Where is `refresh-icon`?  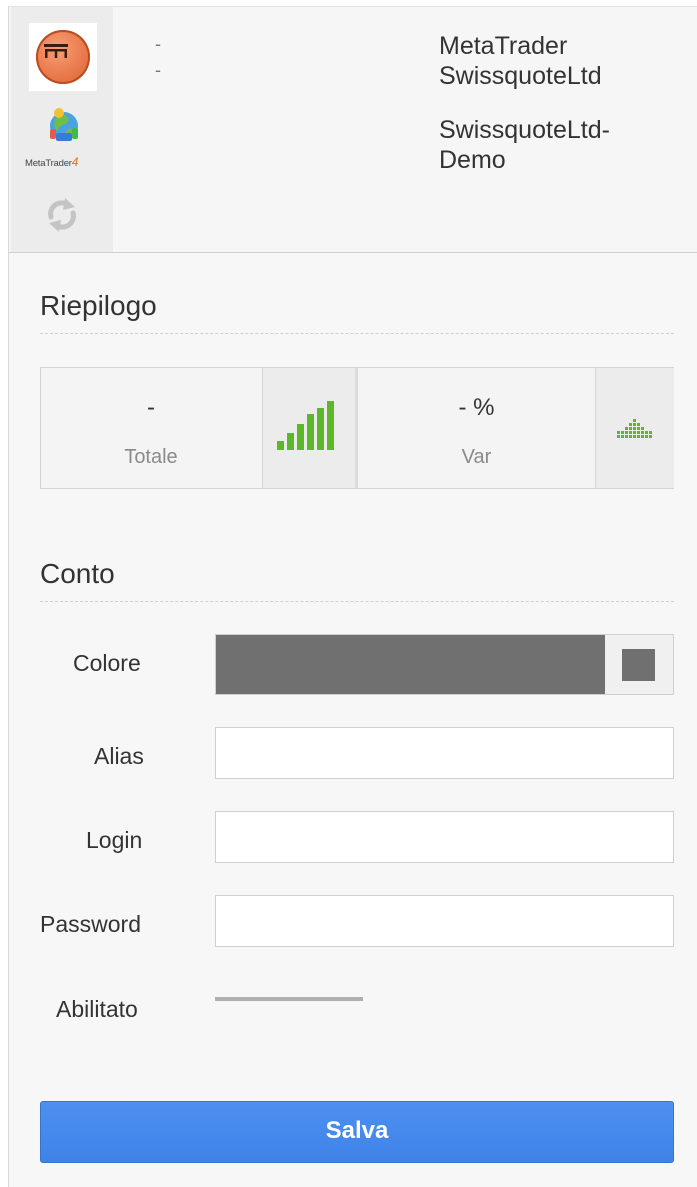 refresh-icon is located at coordinates (62, 215).